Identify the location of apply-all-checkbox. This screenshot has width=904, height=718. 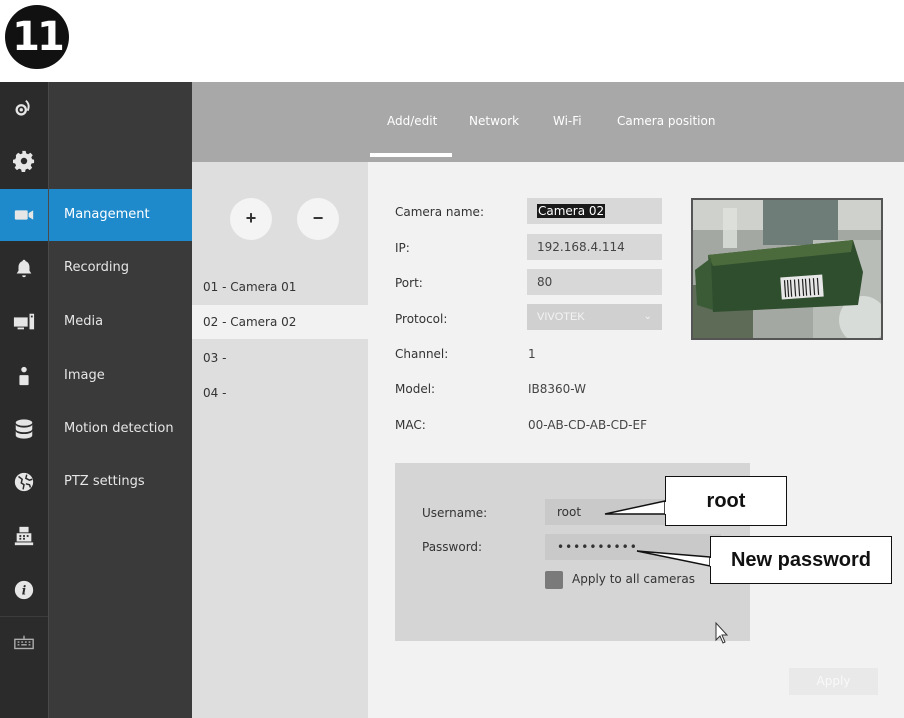
(554, 580).